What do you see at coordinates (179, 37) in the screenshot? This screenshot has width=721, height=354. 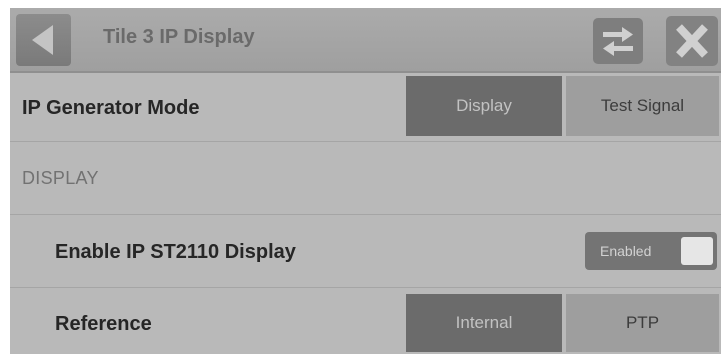 I see `page-title: Tile 3 IP Display` at bounding box center [179, 37].